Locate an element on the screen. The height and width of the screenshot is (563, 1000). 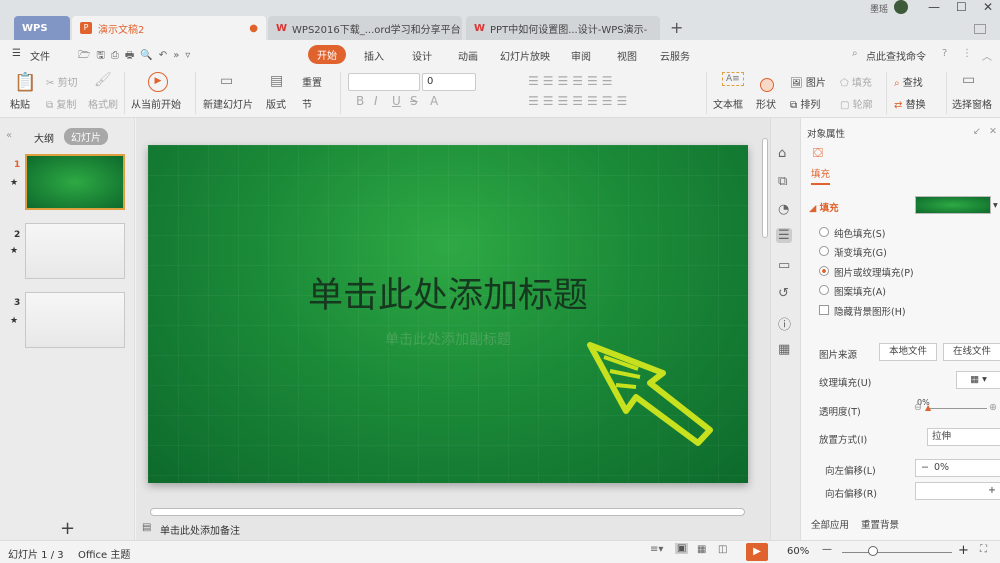
tab-animation: 动画 is located at coordinates (468, 55).